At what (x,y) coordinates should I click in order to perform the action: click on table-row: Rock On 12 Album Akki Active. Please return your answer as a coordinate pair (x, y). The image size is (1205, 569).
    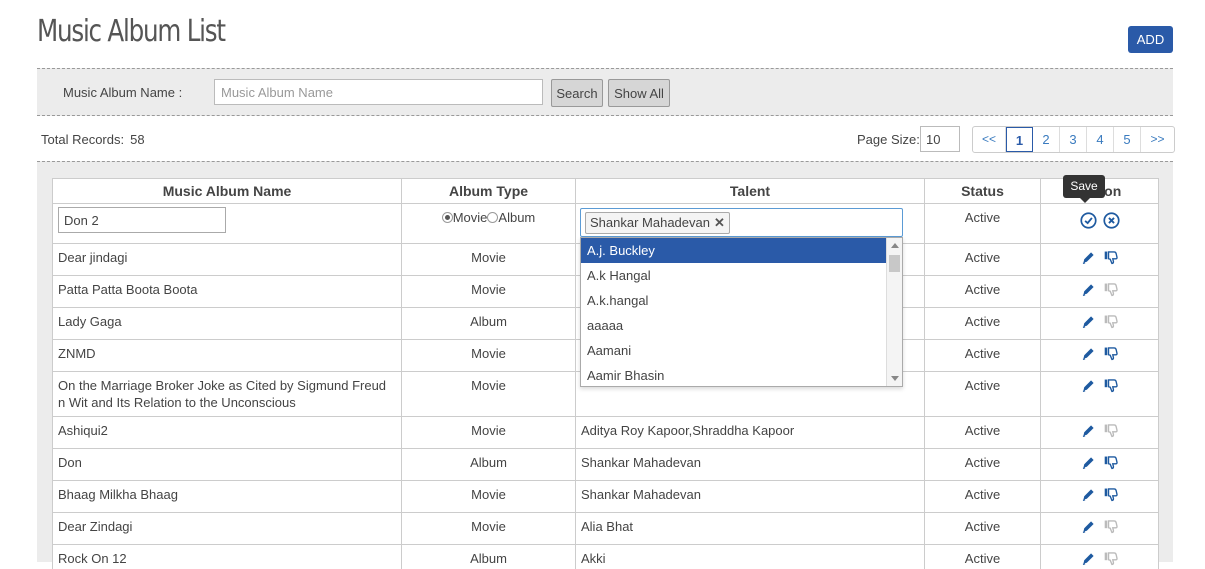
    Looking at the image, I should click on (605, 556).